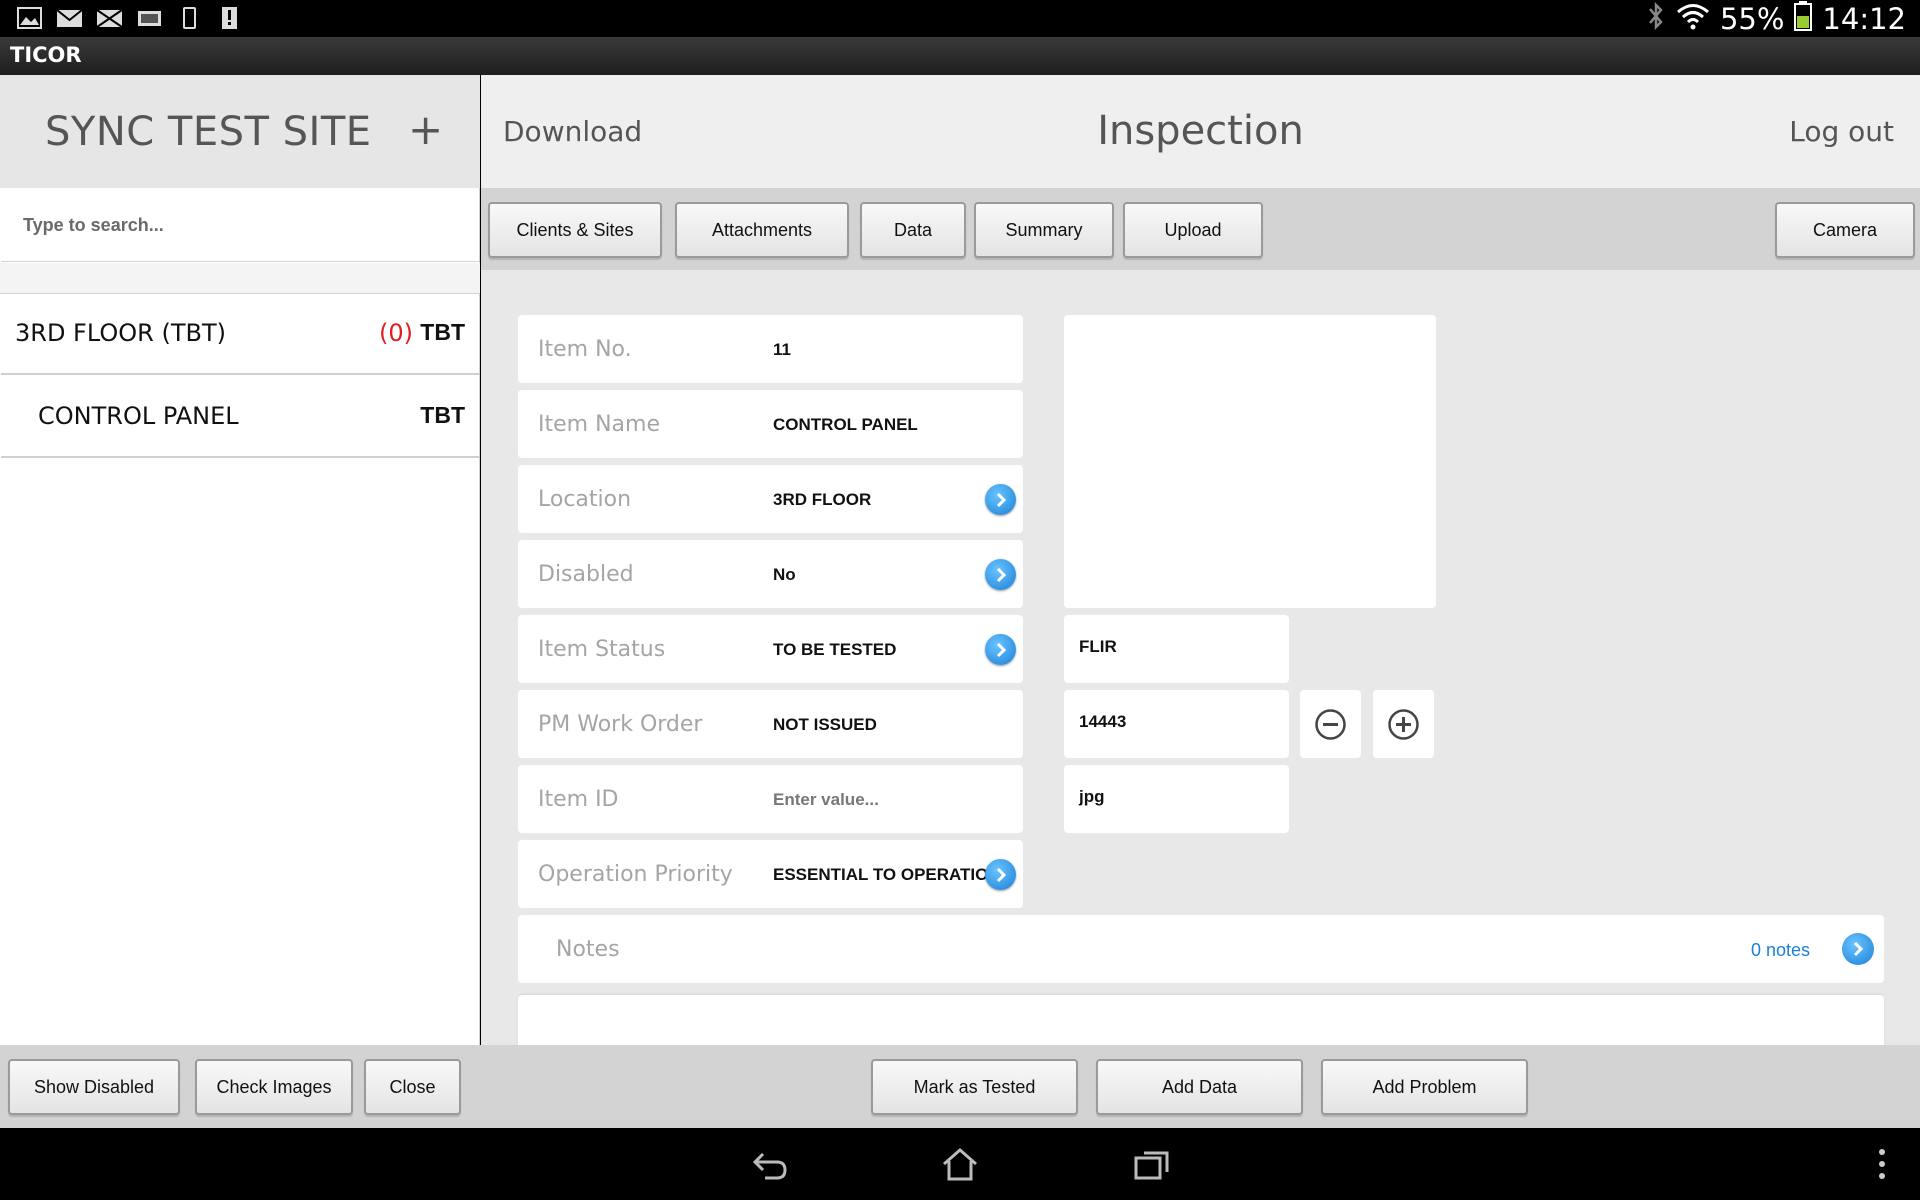  I want to click on status-bar: 55% 14:12, so click(960, 18).